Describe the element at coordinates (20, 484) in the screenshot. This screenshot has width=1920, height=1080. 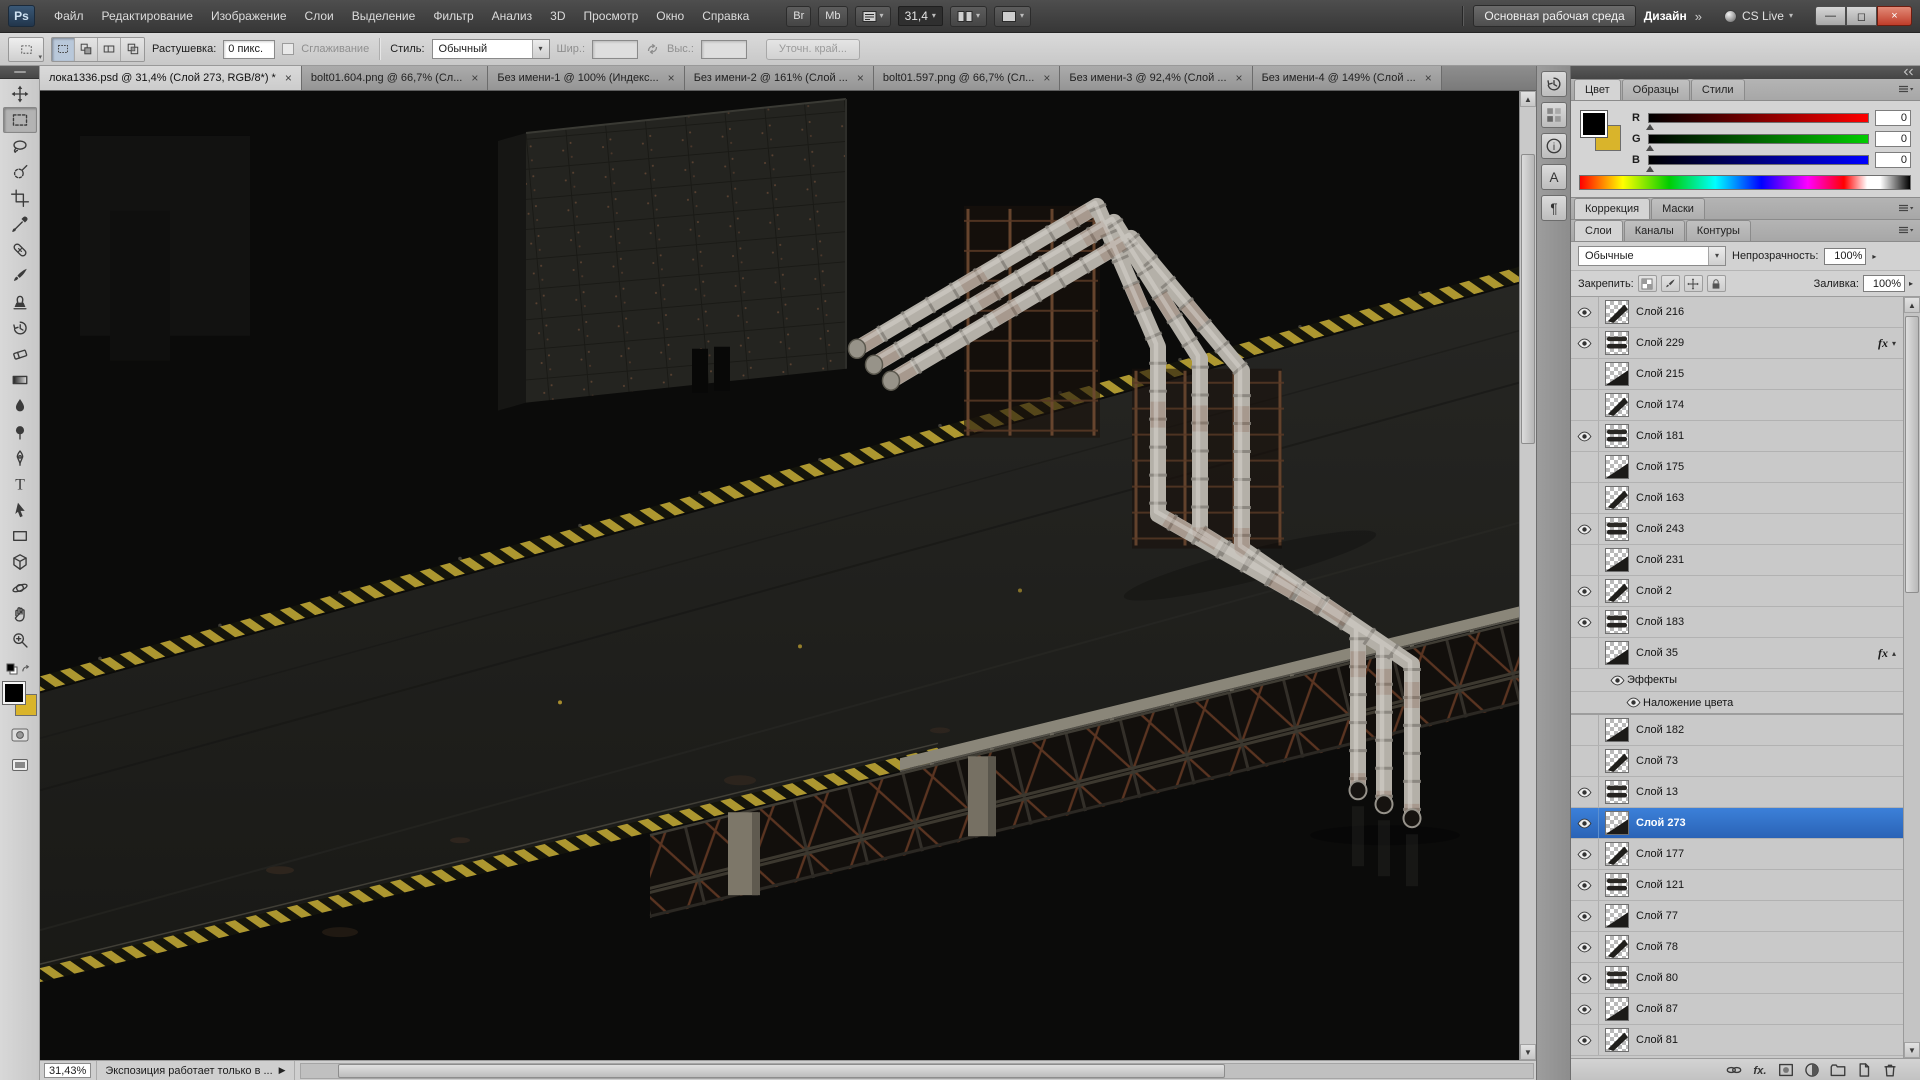
I see `type-tool: T` at that location.